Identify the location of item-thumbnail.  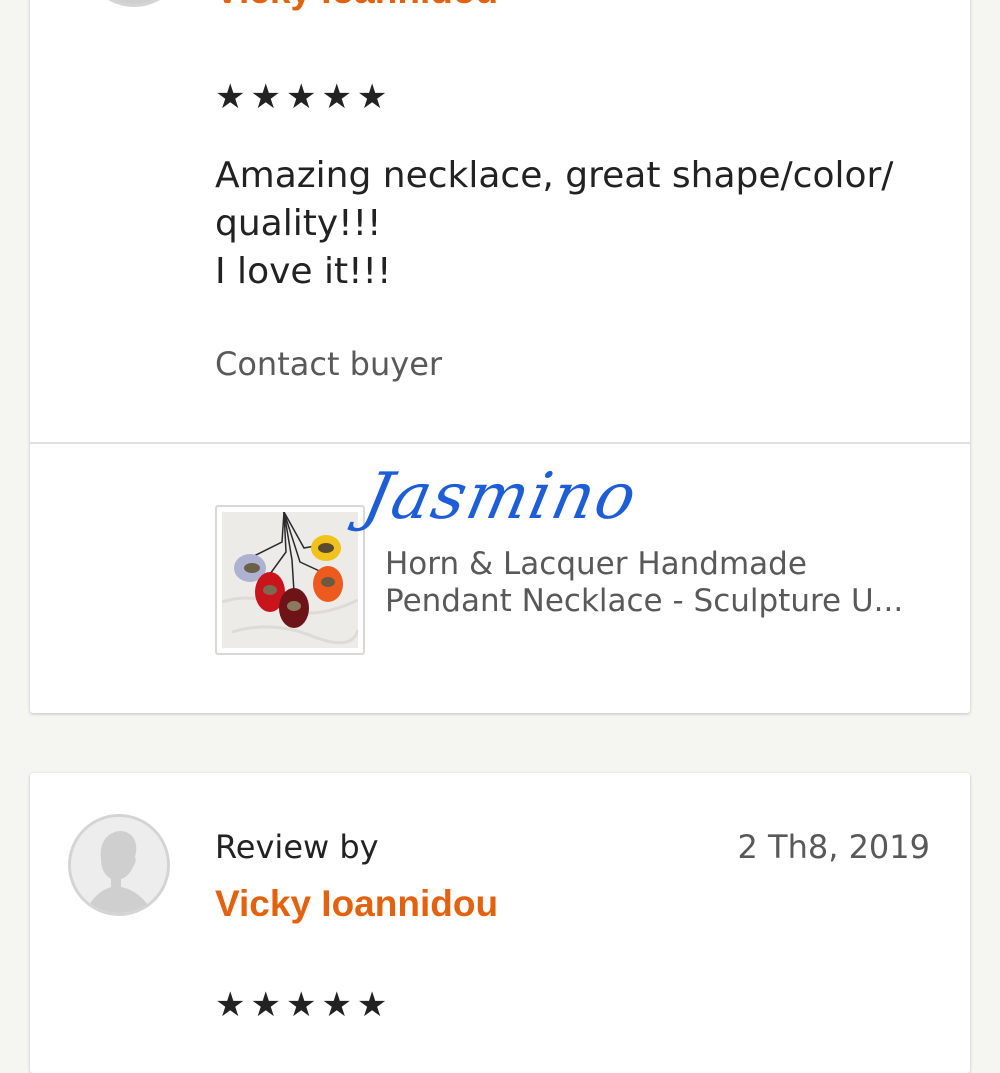
(290, 580).